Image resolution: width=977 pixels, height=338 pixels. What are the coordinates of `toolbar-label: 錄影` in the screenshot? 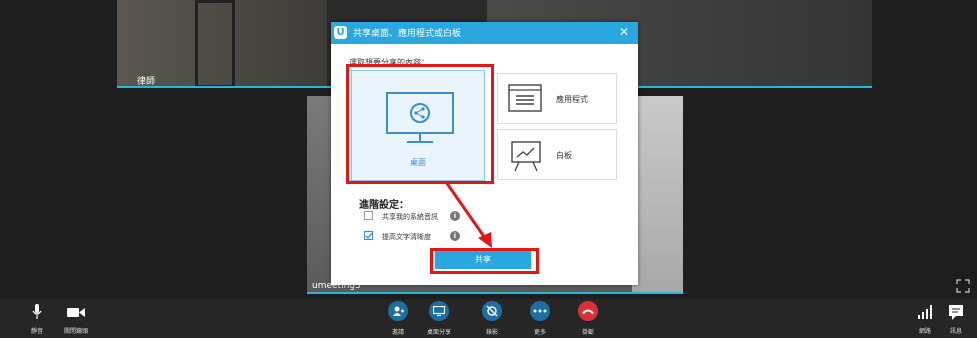 It's located at (491, 332).